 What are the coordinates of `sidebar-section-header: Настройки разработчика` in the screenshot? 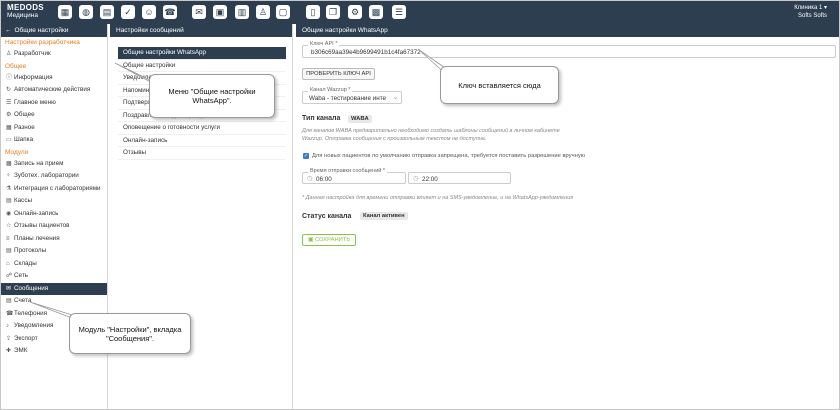 It's located at (42, 42).